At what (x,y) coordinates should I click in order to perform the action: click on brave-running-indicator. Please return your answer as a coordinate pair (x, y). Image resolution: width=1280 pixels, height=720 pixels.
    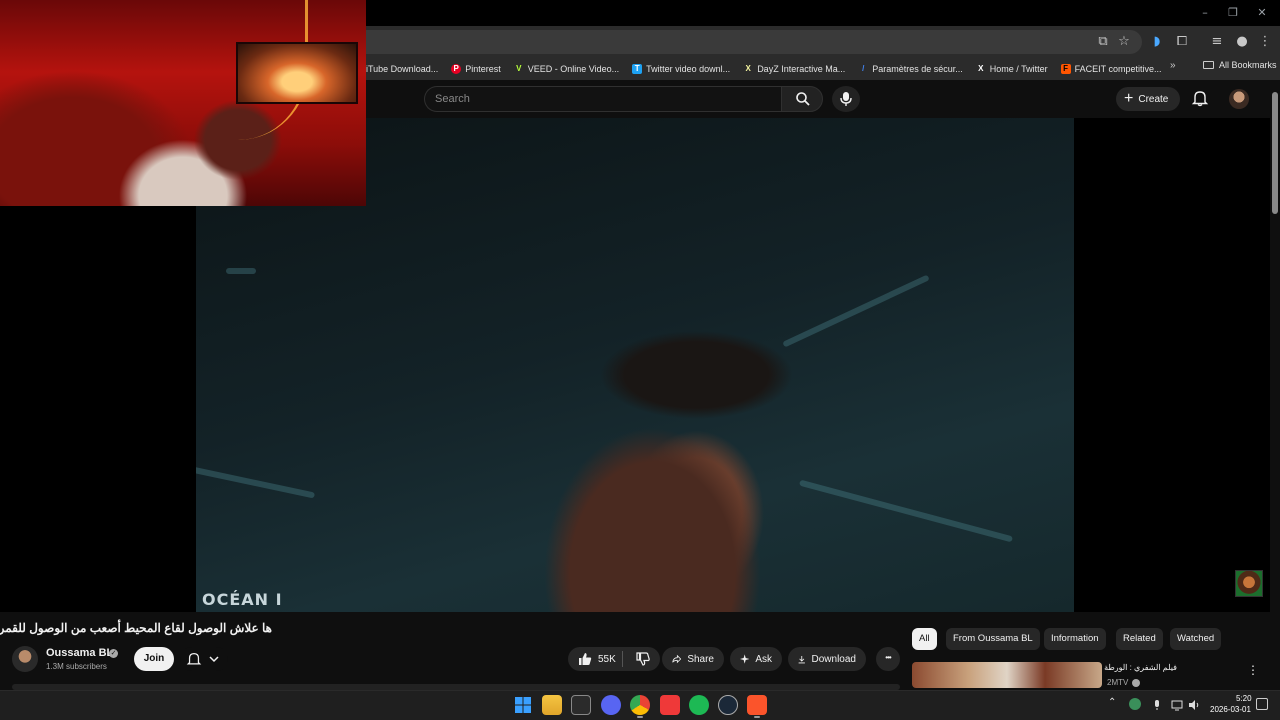
    Looking at the image, I should click on (757, 717).